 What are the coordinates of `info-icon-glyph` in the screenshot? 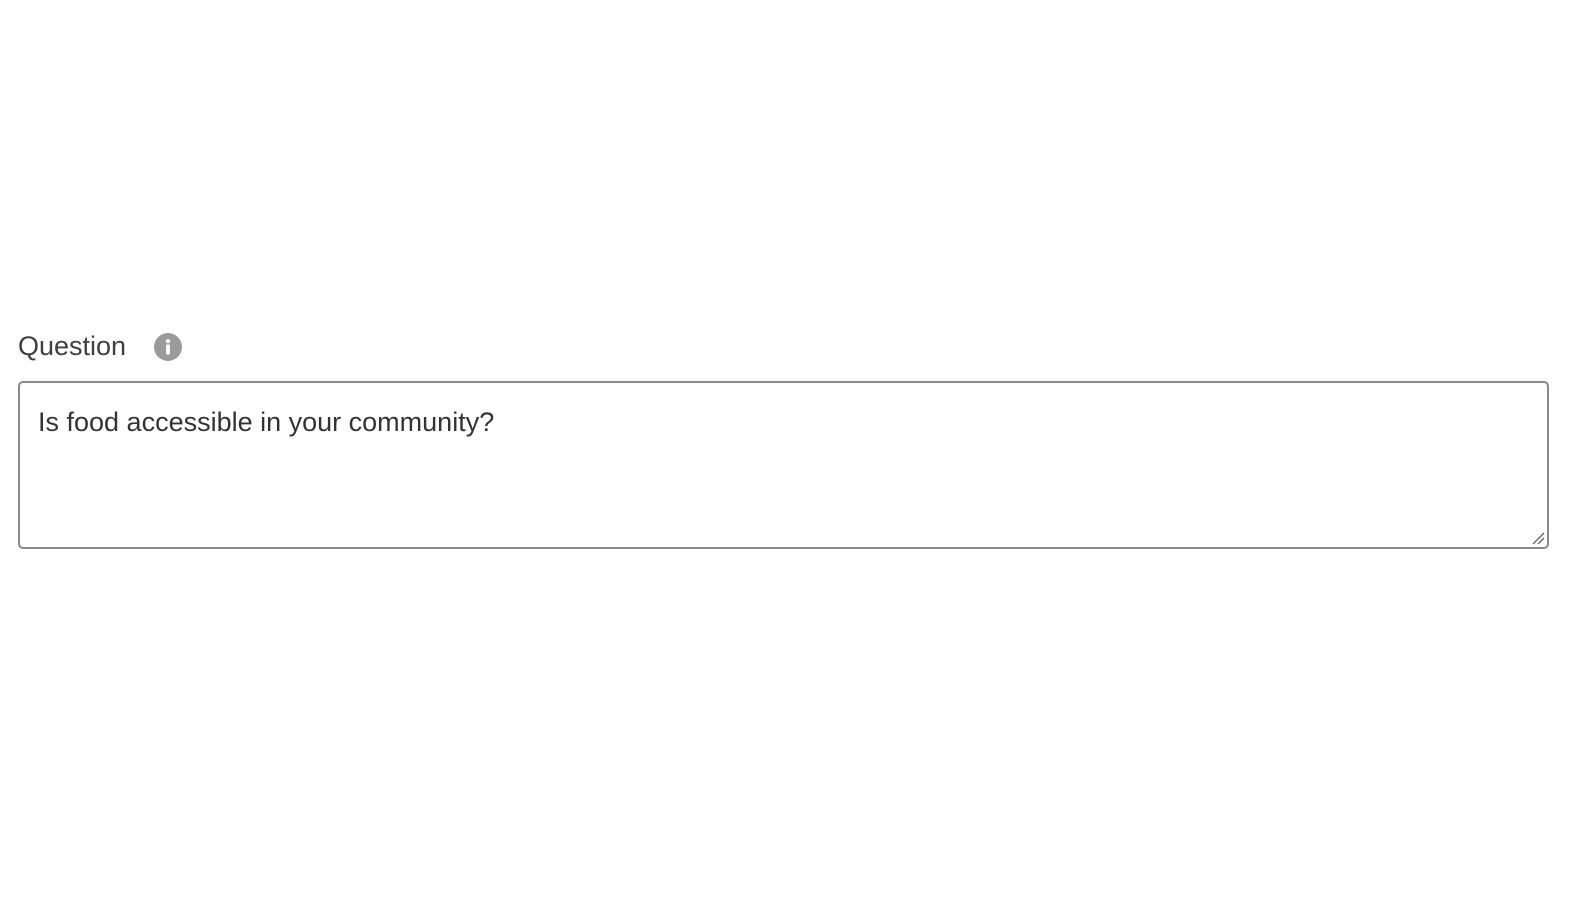 It's located at (168, 347).